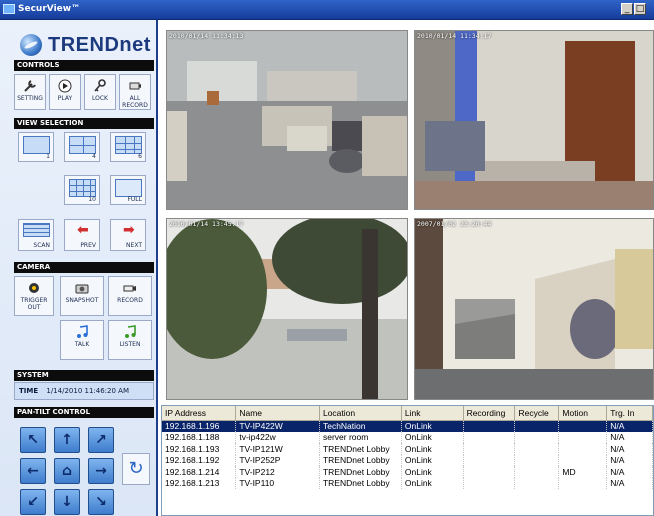  I want to click on six-view-icon, so click(128, 145).